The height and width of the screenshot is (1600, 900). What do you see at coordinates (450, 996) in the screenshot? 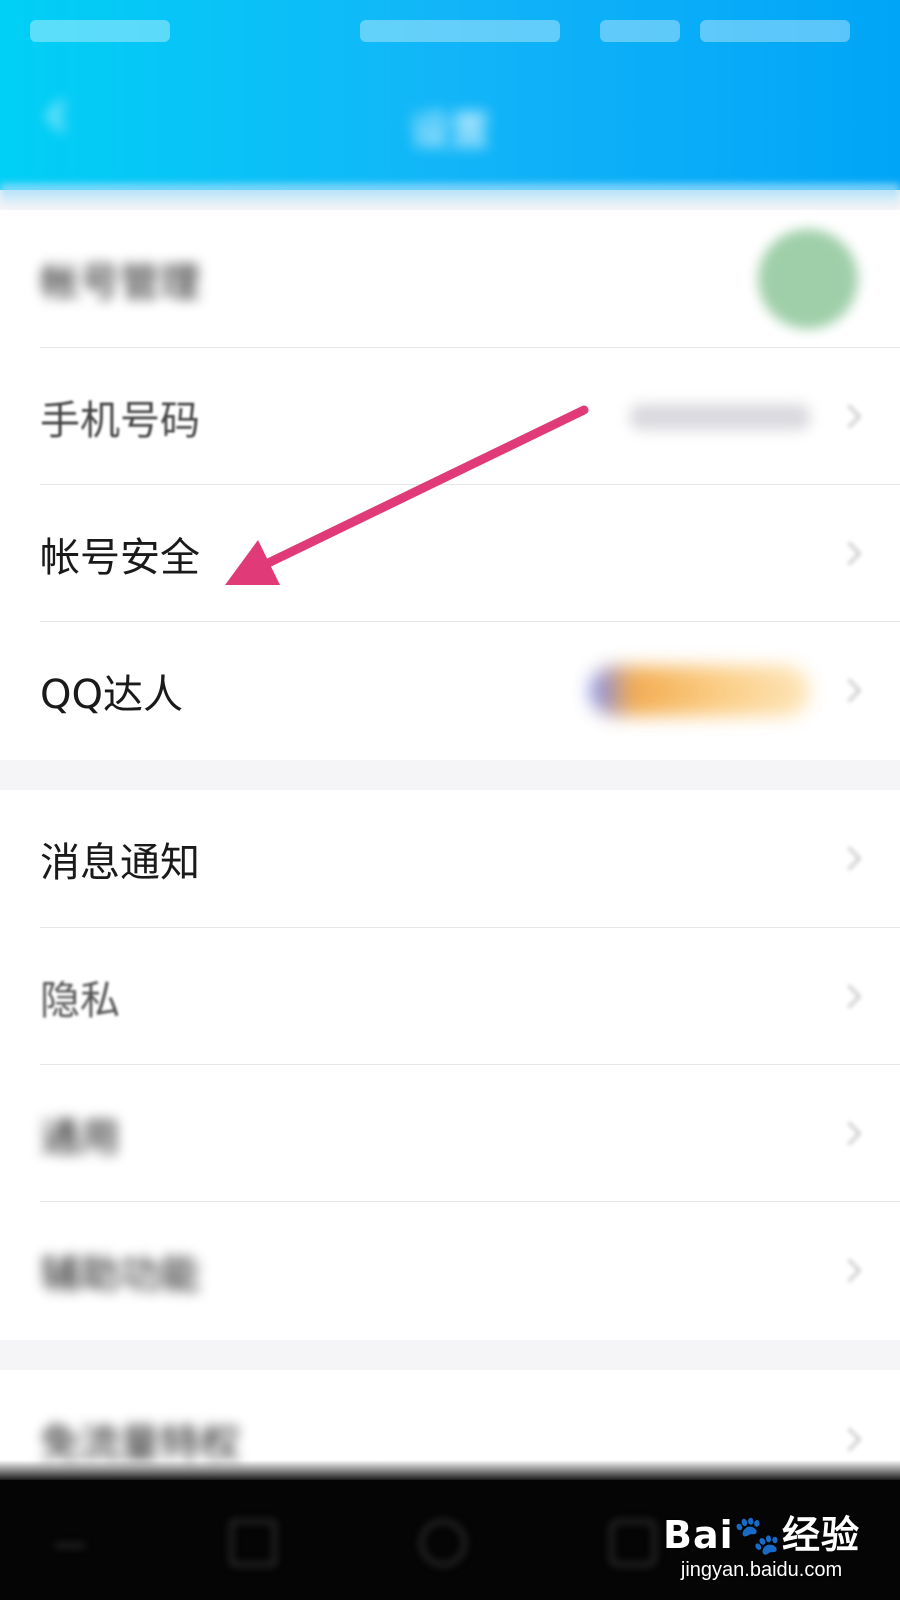
I see `settings-item-privacy: 隐私` at bounding box center [450, 996].